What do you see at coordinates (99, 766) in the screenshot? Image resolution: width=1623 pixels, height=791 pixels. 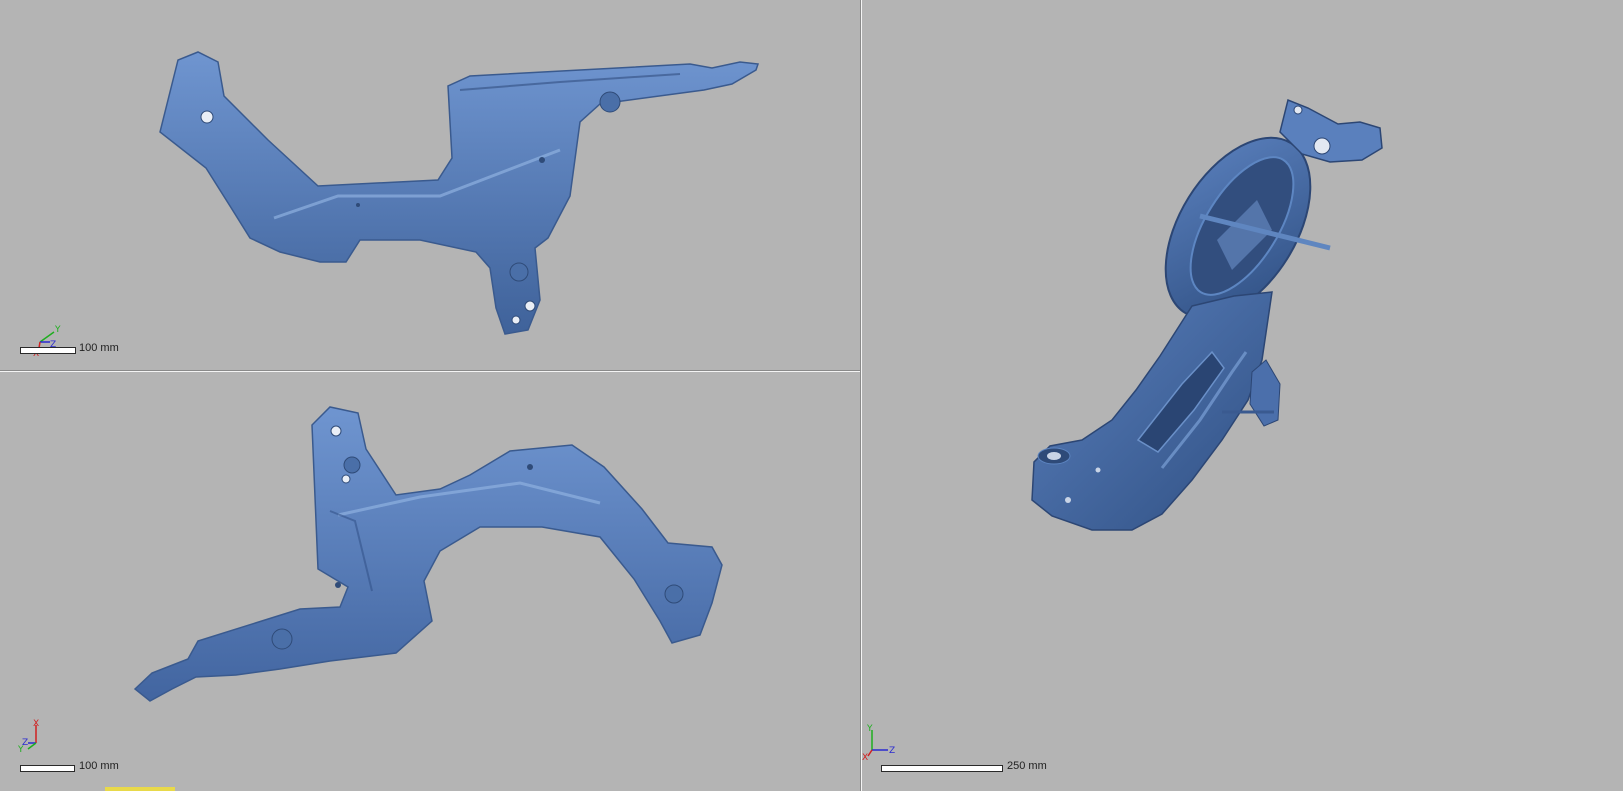 I see `scale-label-bottom: 100 mm` at bounding box center [99, 766].